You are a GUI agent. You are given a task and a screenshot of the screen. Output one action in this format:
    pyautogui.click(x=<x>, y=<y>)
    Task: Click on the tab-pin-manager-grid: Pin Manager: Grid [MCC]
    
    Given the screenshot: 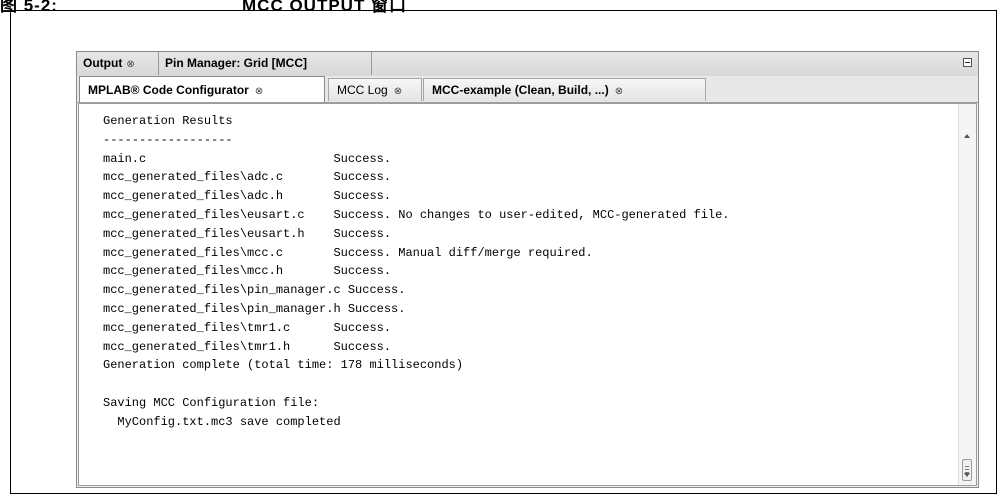 What is the action you would take?
    pyautogui.click(x=265, y=63)
    